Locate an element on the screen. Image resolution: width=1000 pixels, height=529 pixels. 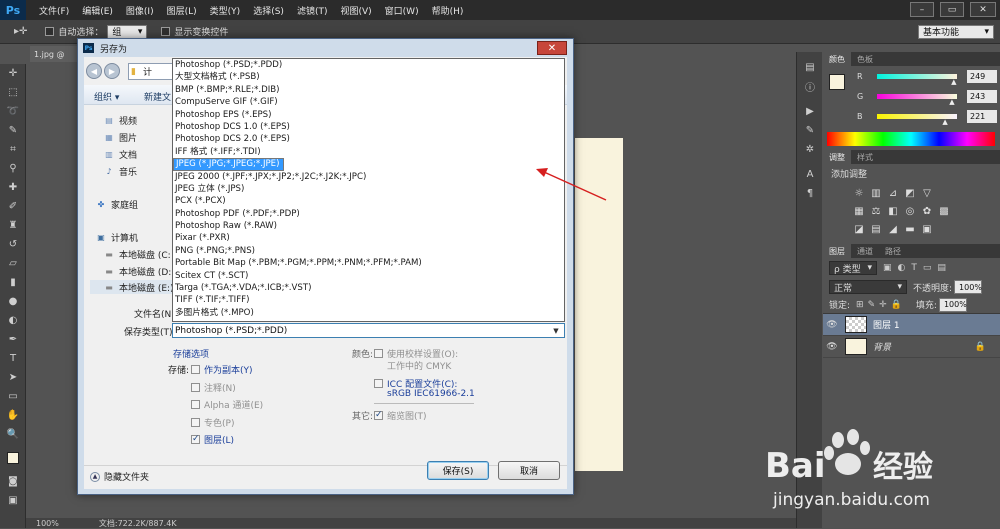
history-icon: ▤ is located at coordinates (810, 67).